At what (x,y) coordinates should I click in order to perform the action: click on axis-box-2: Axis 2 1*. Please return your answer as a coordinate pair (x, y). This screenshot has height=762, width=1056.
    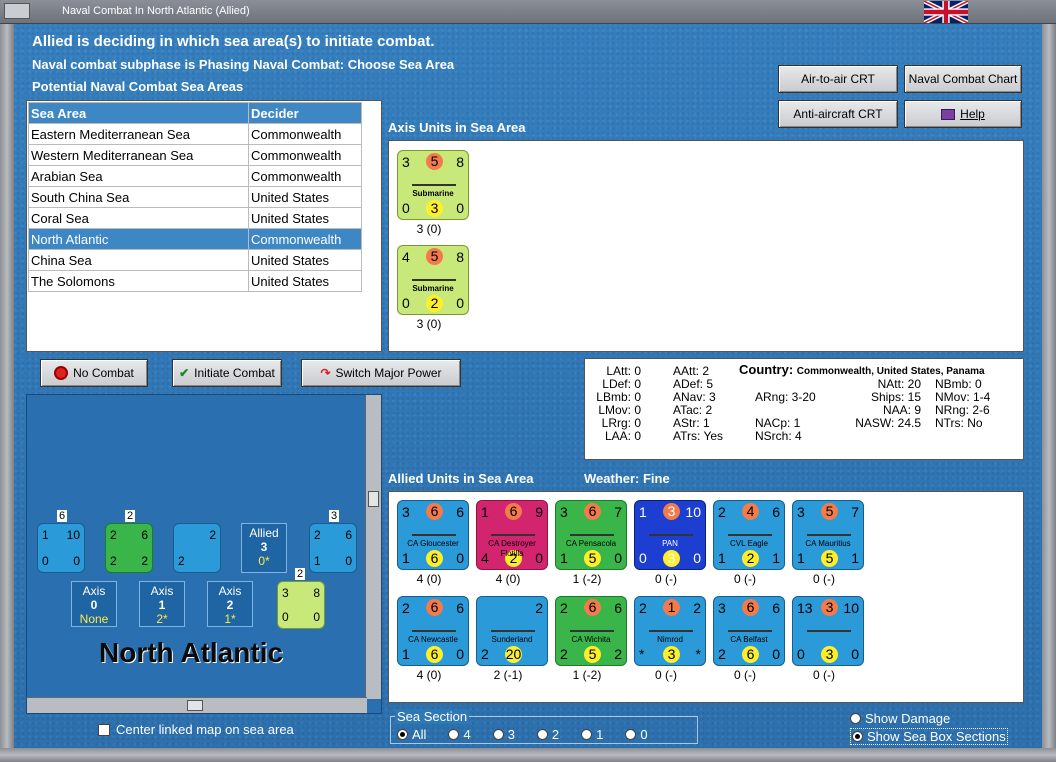
    Looking at the image, I should click on (230, 604).